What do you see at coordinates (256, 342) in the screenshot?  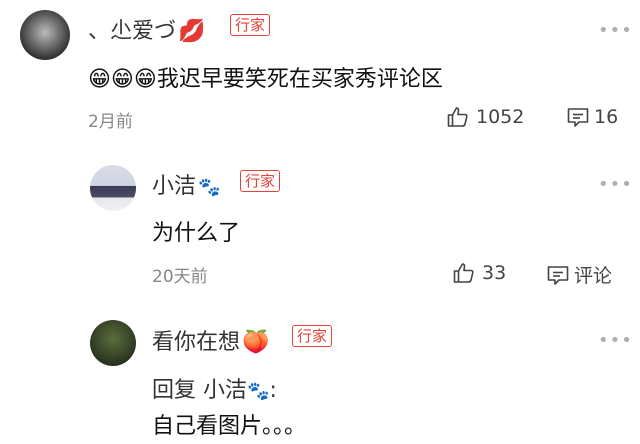 I see `peach-icon: 🍑` at bounding box center [256, 342].